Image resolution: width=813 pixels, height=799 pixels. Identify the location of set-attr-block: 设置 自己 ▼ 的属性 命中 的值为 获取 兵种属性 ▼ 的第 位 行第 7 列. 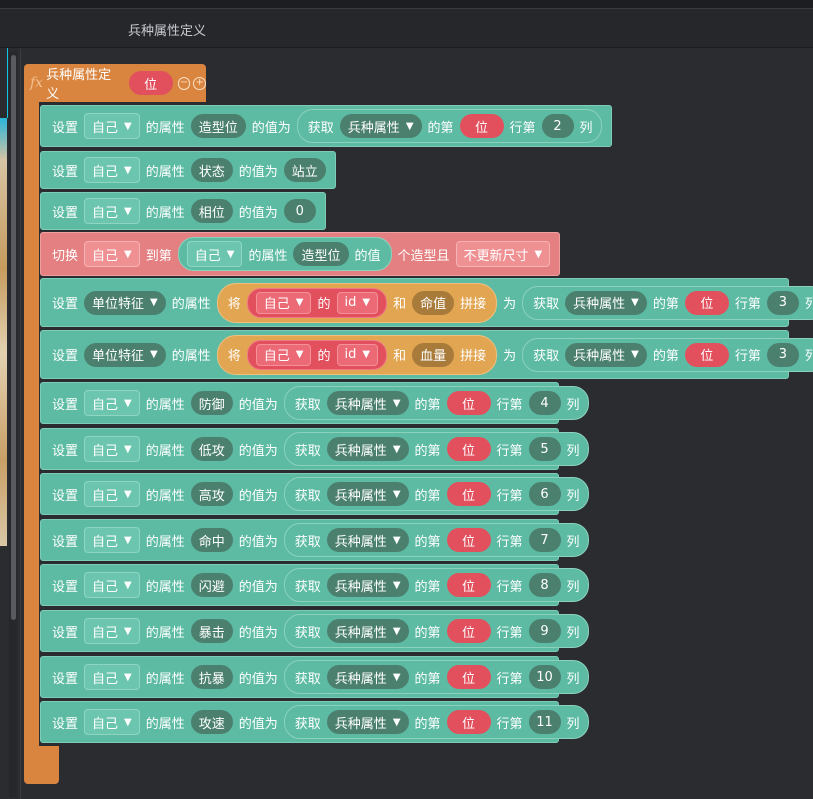
(314, 540).